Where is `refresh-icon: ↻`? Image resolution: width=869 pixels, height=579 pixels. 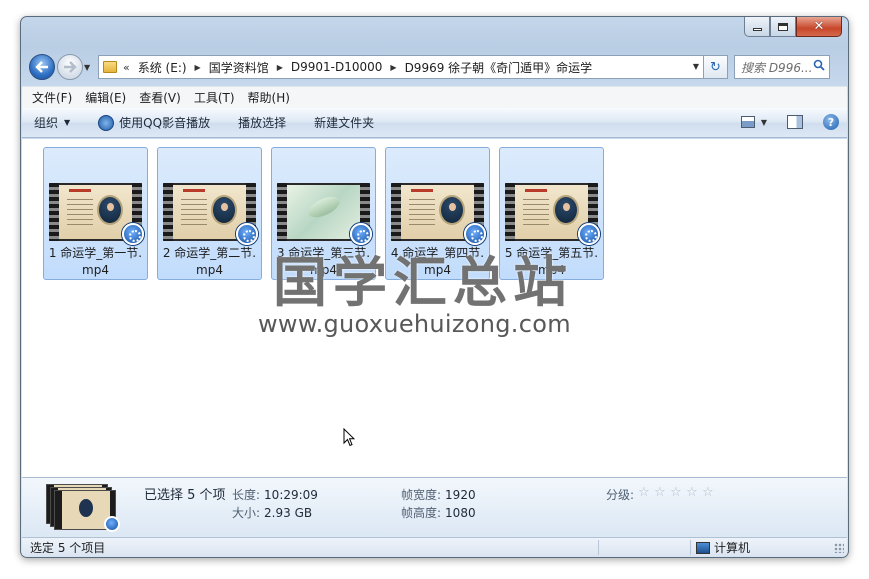
refresh-icon: ↻ is located at coordinates (715, 67).